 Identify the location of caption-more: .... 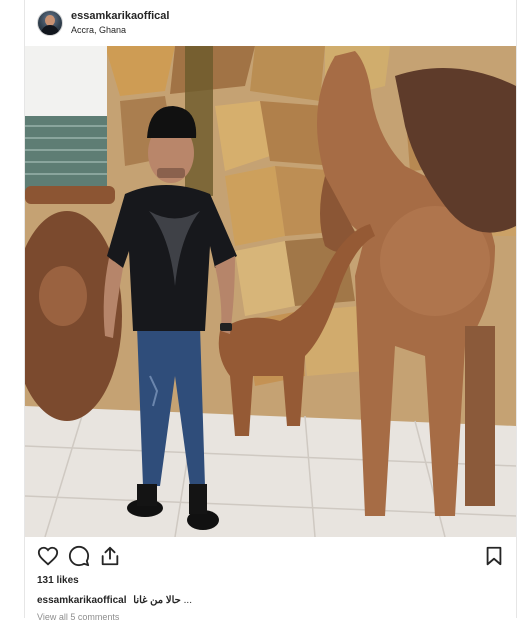
(188, 600).